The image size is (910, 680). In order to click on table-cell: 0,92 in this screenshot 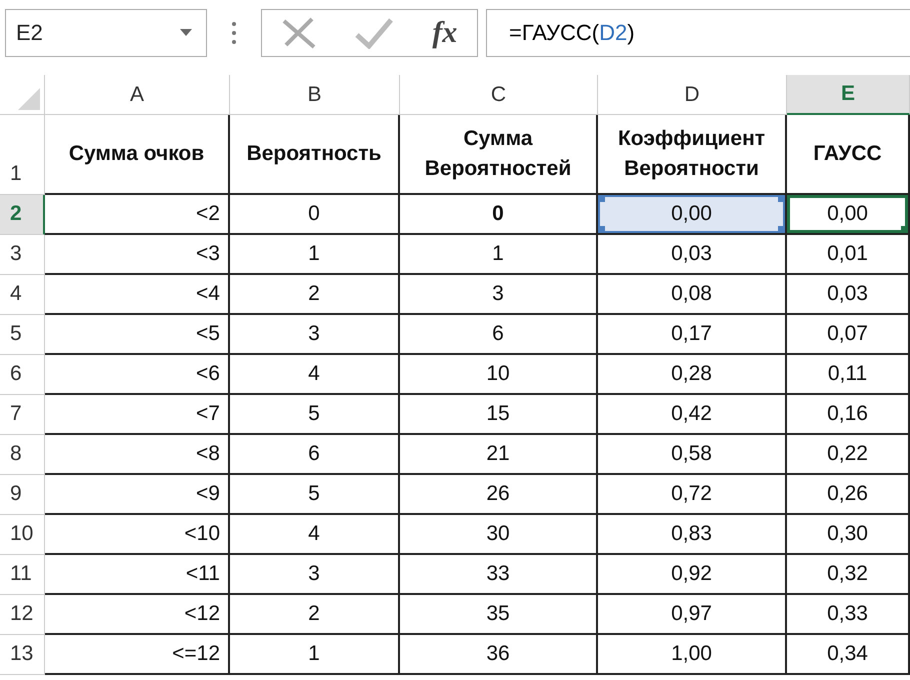, I will do `click(692, 575)`.